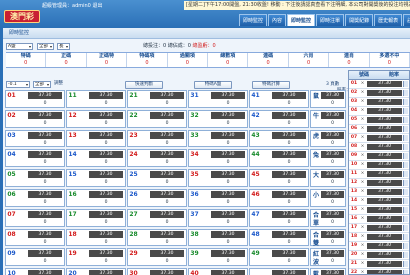  I want to click on number-cell: 43 37.30 0, so click(279, 138).